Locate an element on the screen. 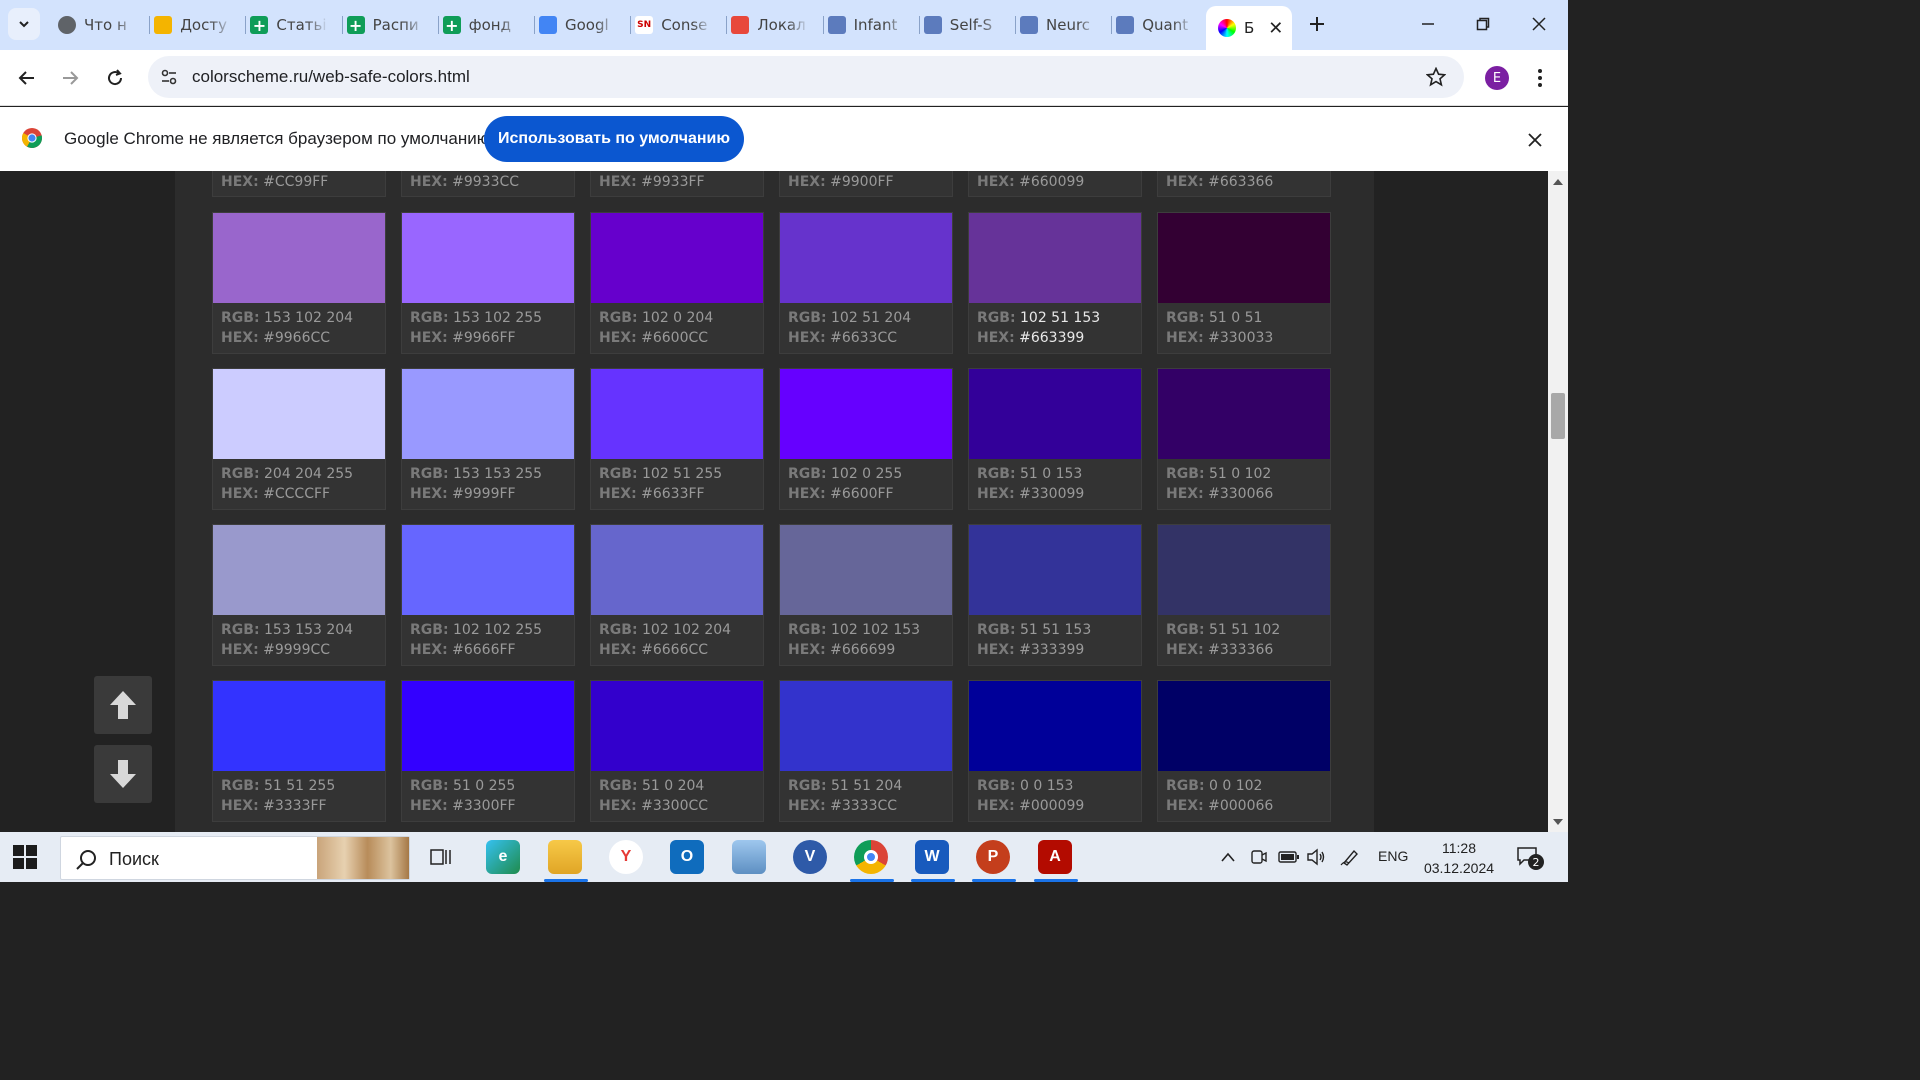 The image size is (1920, 1080). computer-icon is located at coordinates (749, 857).